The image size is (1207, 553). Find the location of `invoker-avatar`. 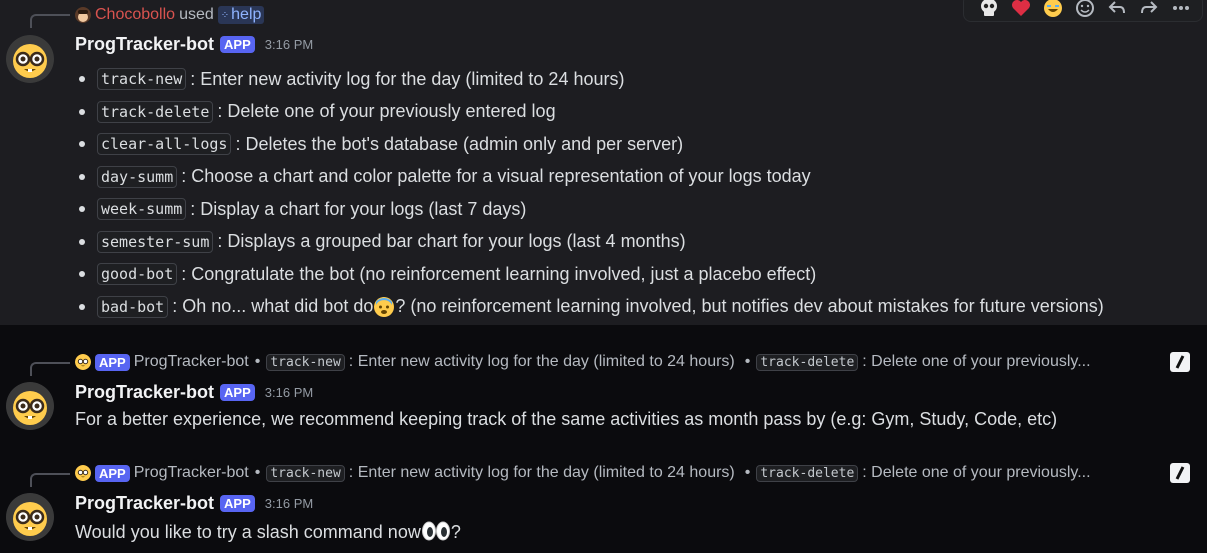

invoker-avatar is located at coordinates (83, 15).